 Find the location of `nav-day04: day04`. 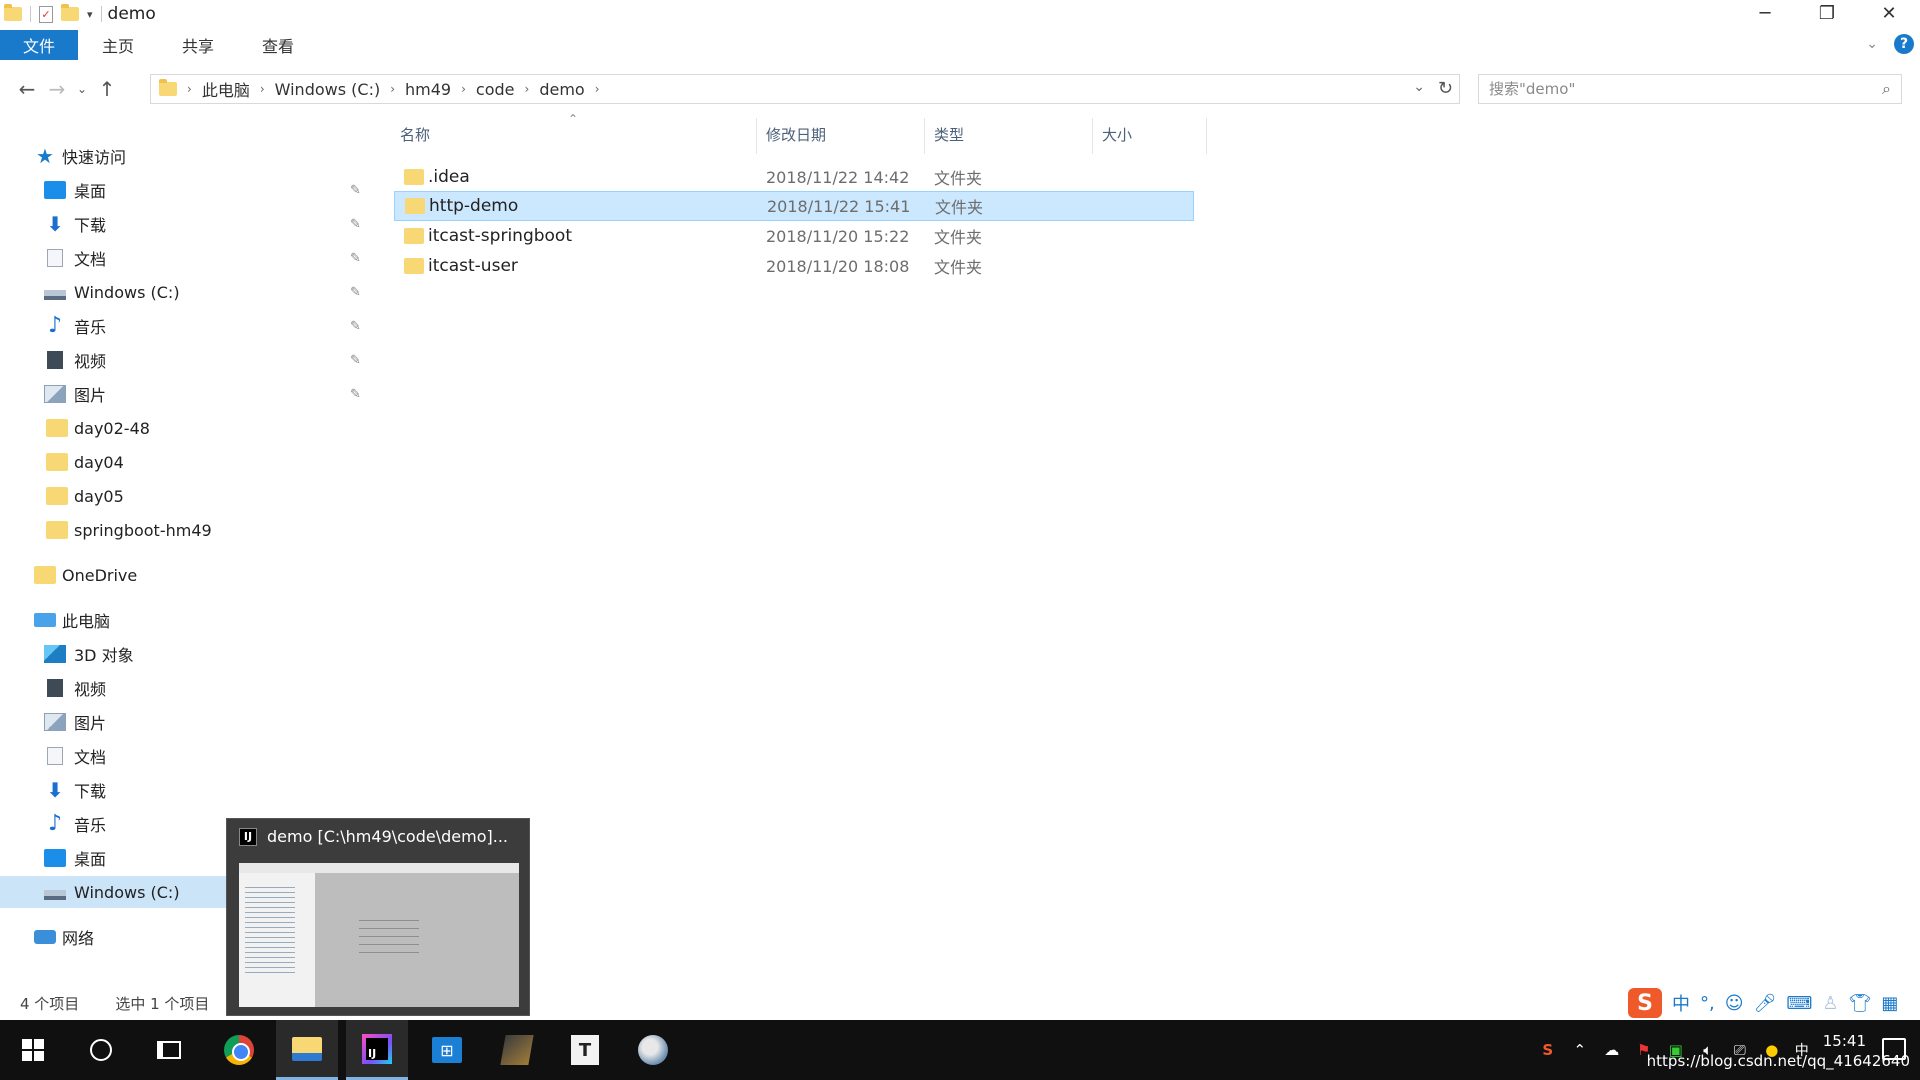

nav-day04: day04 is located at coordinates (187, 462).